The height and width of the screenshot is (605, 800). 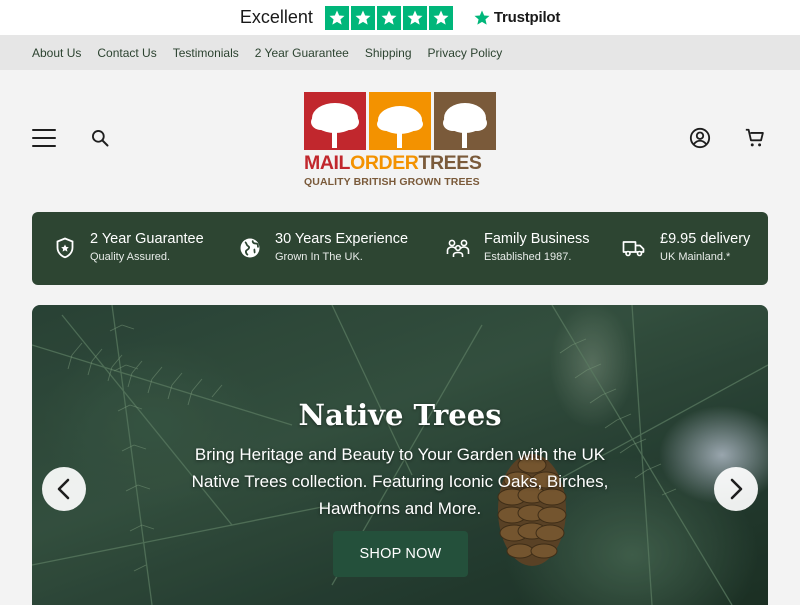 What do you see at coordinates (323, 247) in the screenshot?
I see `usp-item-experience: 30 Years Experience Grown In The UK.` at bounding box center [323, 247].